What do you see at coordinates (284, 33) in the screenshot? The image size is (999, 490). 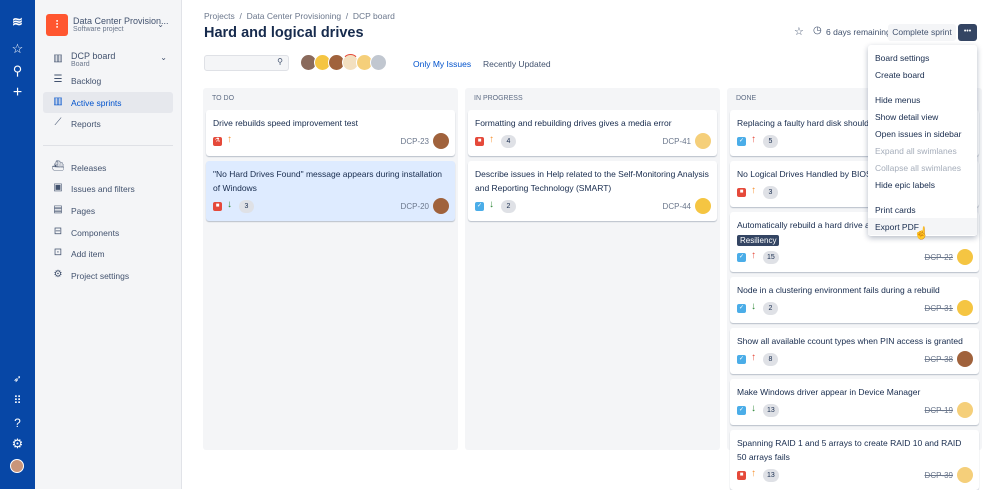 I see `page-title: Hard and logical drives` at bounding box center [284, 33].